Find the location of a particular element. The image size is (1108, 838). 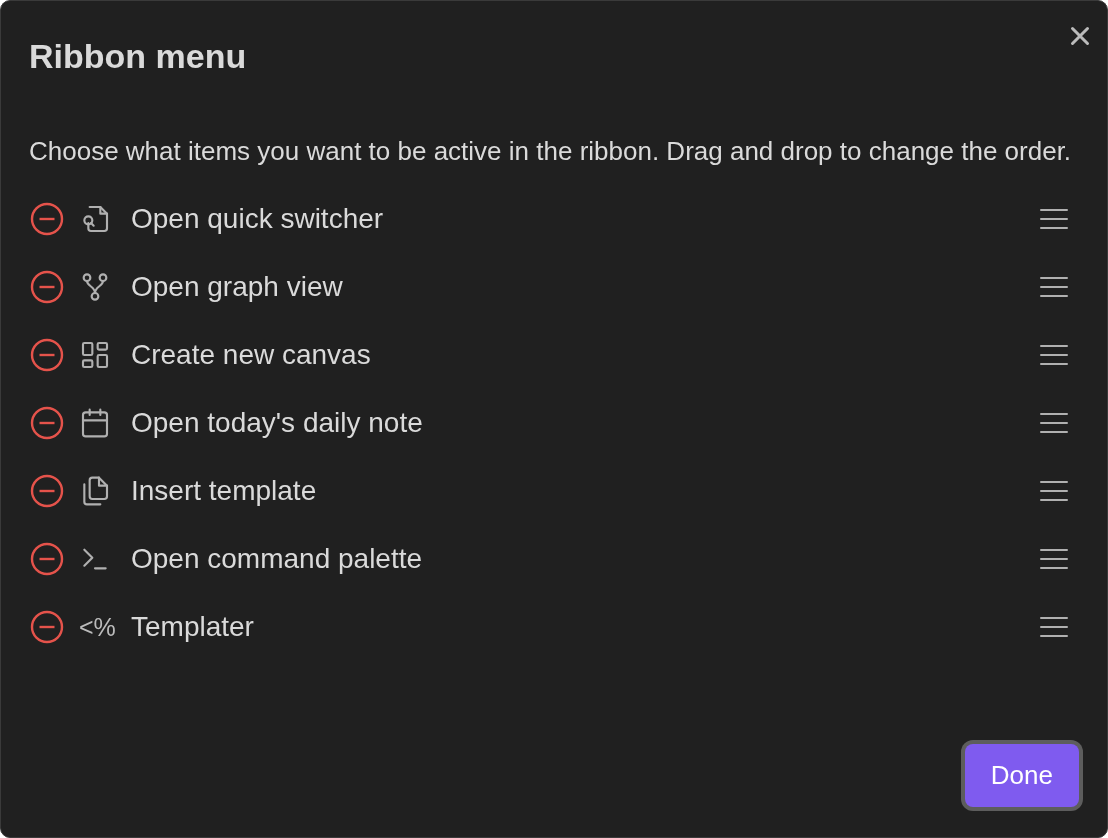

item-label: Insert template is located at coordinates (224, 491).